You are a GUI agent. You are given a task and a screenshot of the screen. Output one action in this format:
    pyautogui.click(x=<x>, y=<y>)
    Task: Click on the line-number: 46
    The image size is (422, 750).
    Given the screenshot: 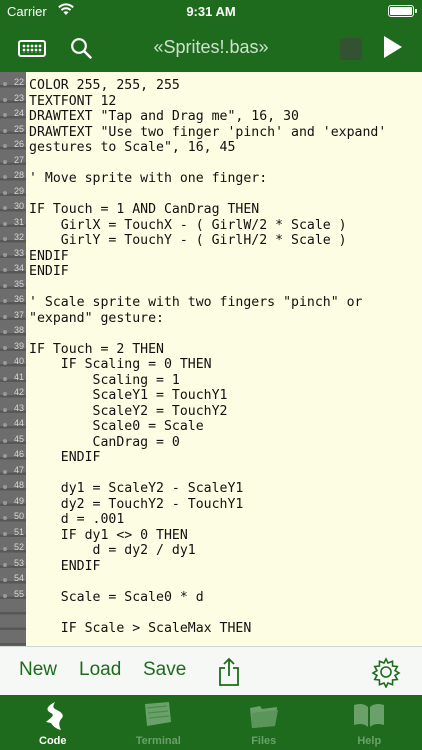 What is the action you would take?
    pyautogui.click(x=19, y=454)
    